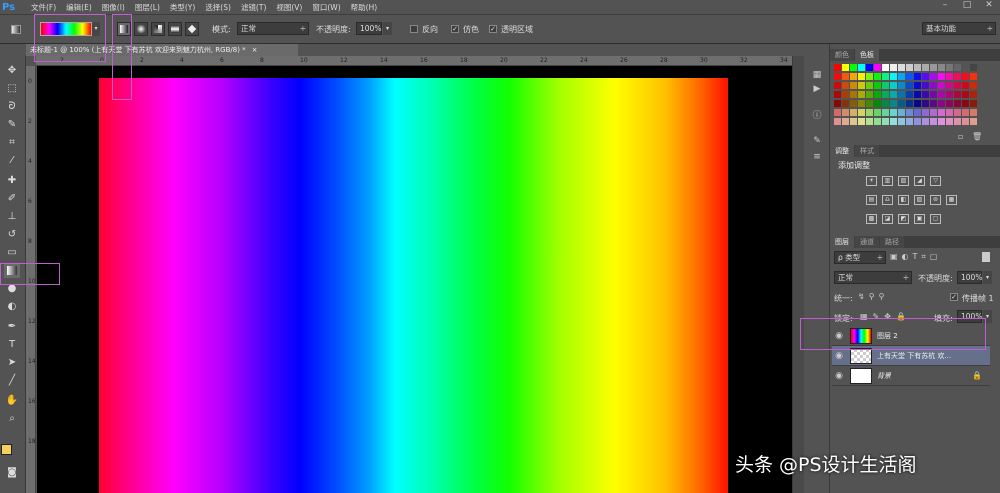 Image resolution: width=1000 pixels, height=493 pixels. Describe the element at coordinates (867, 242) in the screenshot. I see `tab-channels: 通道` at that location.